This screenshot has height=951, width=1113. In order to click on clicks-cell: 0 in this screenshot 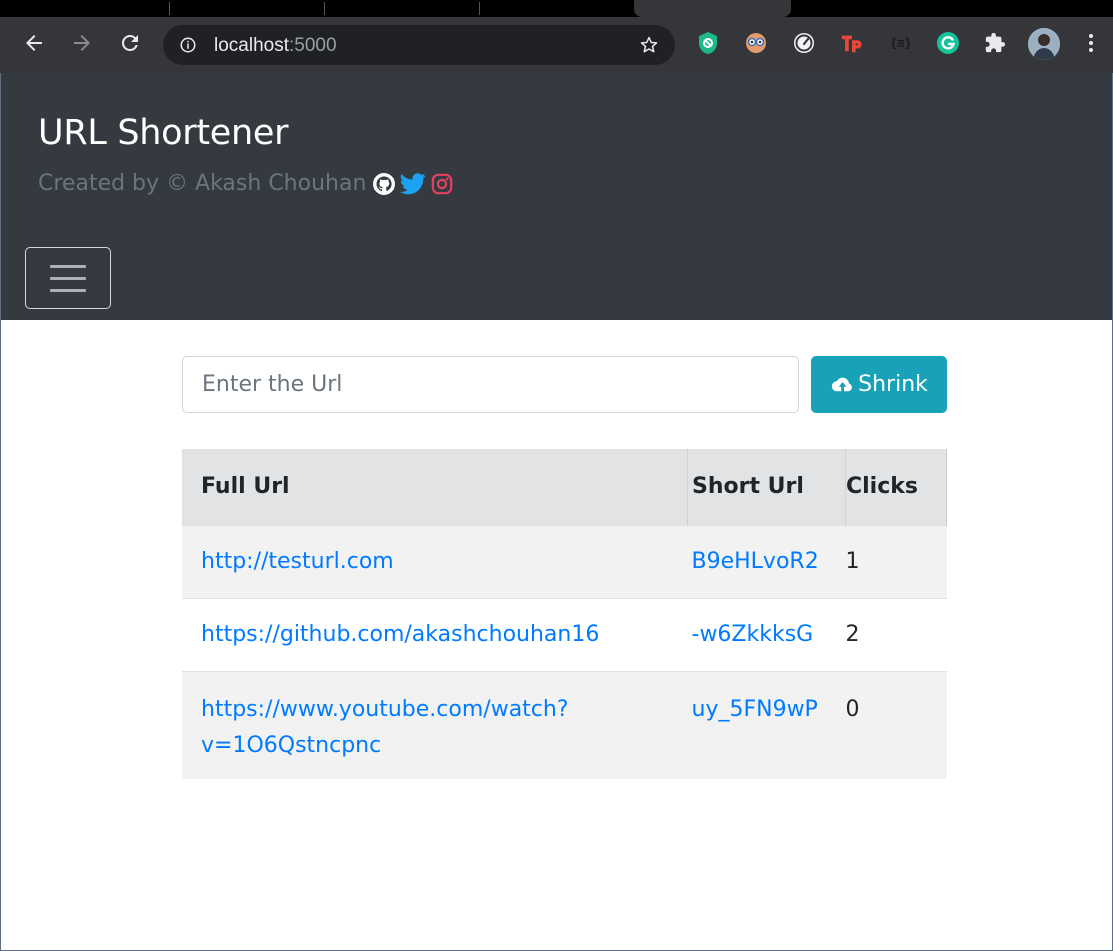, I will do `click(896, 724)`.